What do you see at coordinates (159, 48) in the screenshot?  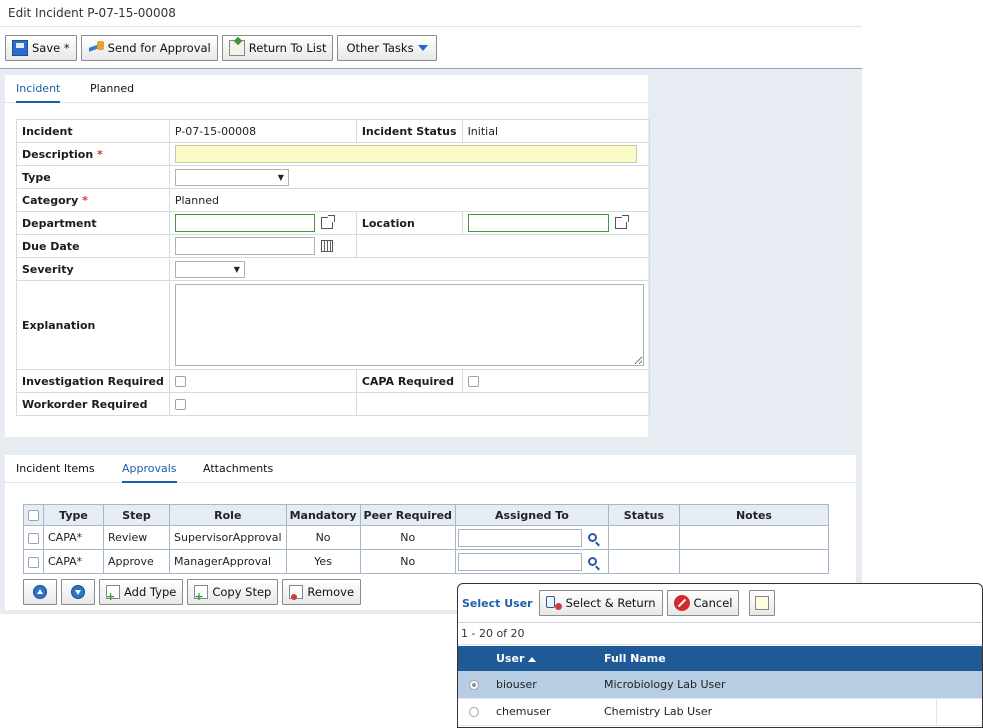 I see `send-for-approval-label: Send for Approval` at bounding box center [159, 48].